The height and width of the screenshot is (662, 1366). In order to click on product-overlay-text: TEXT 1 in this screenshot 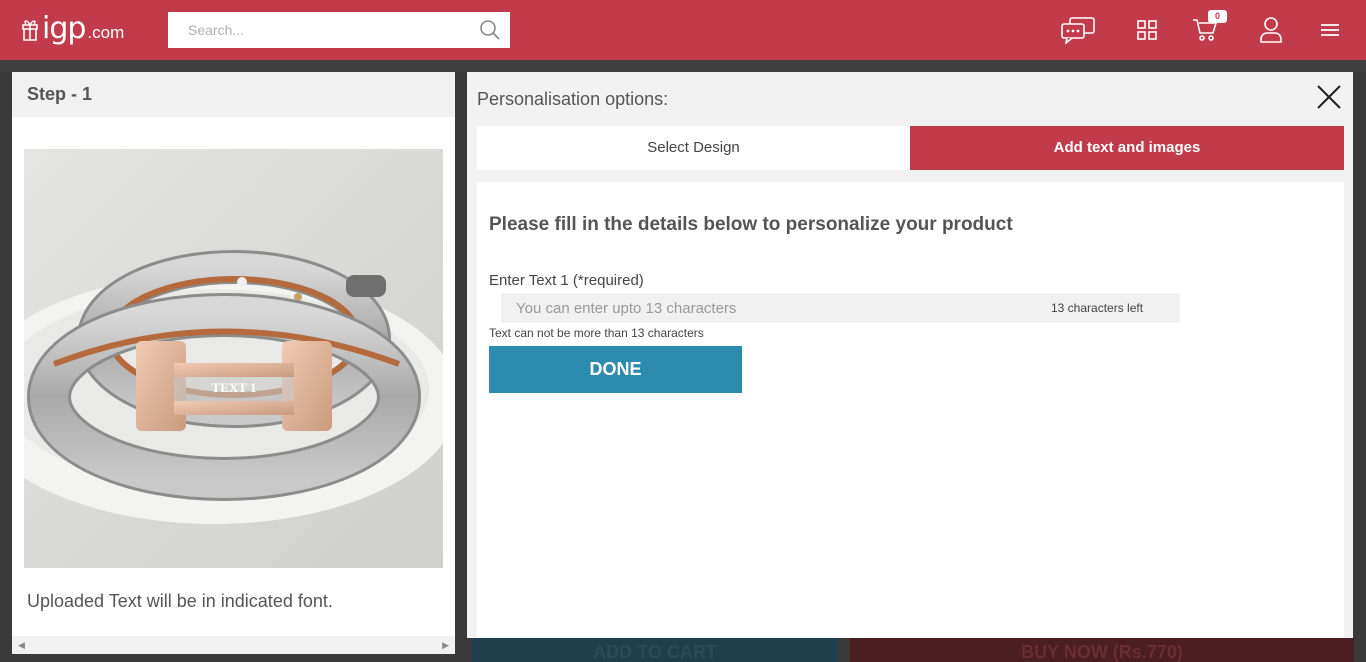, I will do `click(234, 387)`.